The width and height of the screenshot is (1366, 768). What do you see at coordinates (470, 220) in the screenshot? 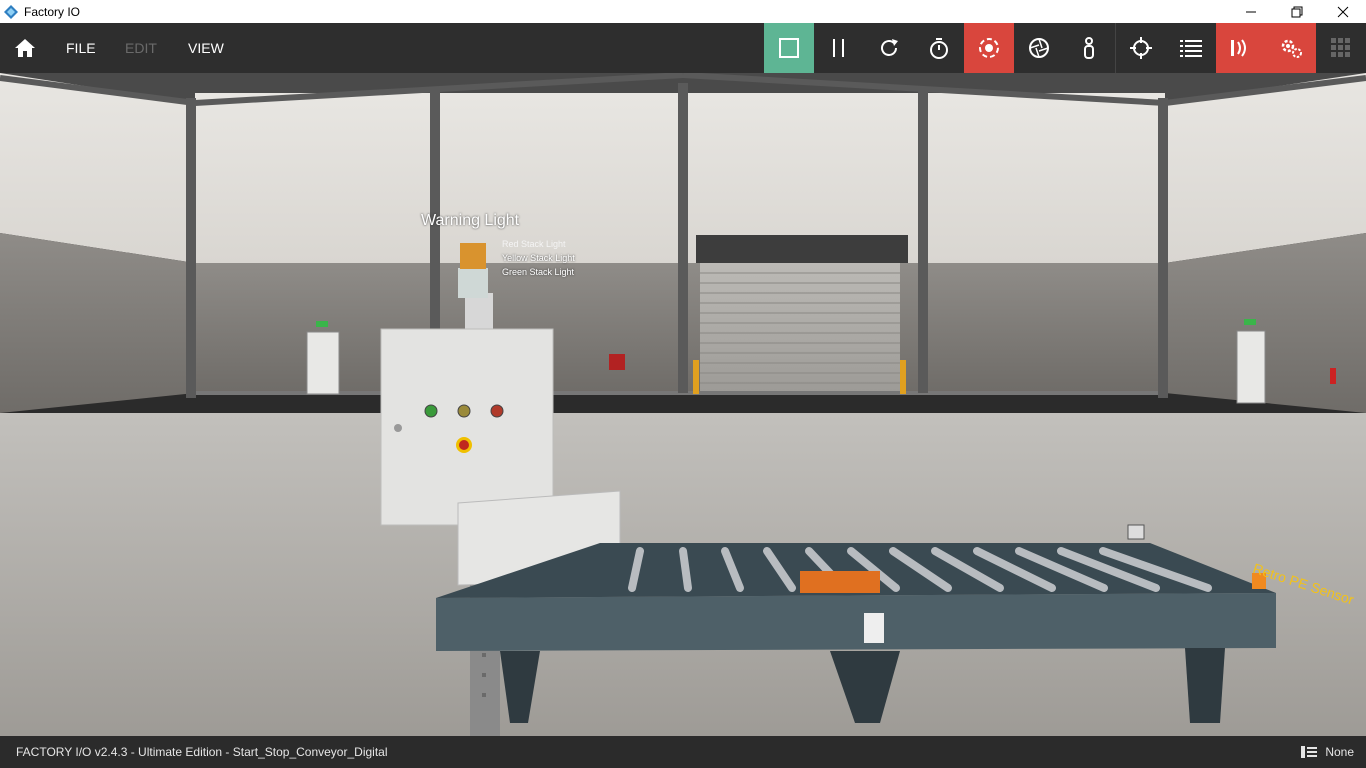
I see `warning-light-label: Warning Light` at bounding box center [470, 220].